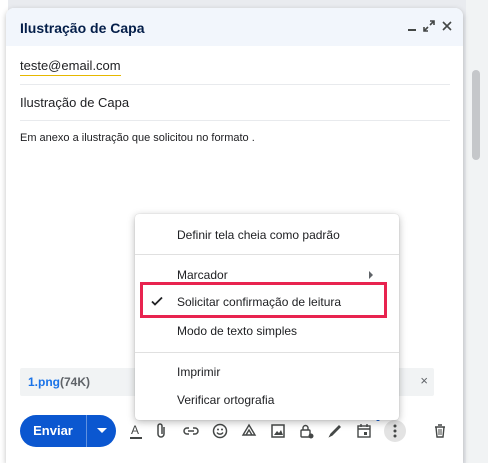 This screenshot has height=463, width=488. I want to click on scrollbar-thumb, so click(476, 115).